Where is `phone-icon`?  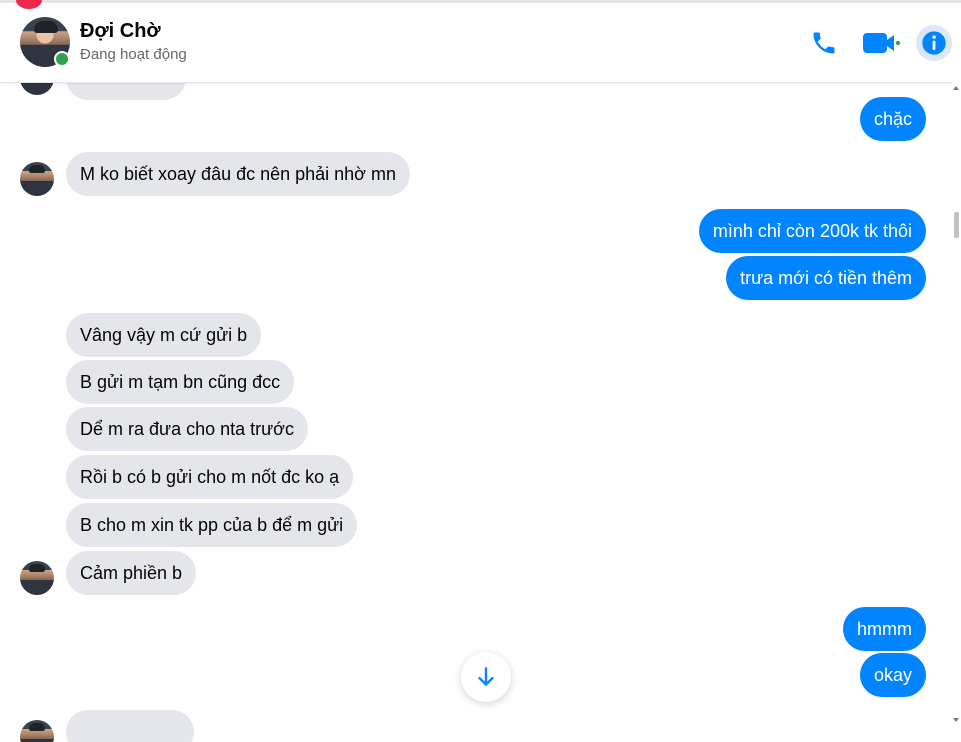
phone-icon is located at coordinates (824, 43).